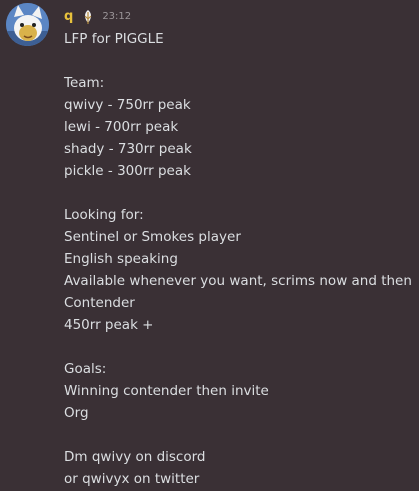  I want to click on message-header: q 23:12, so click(97, 17).